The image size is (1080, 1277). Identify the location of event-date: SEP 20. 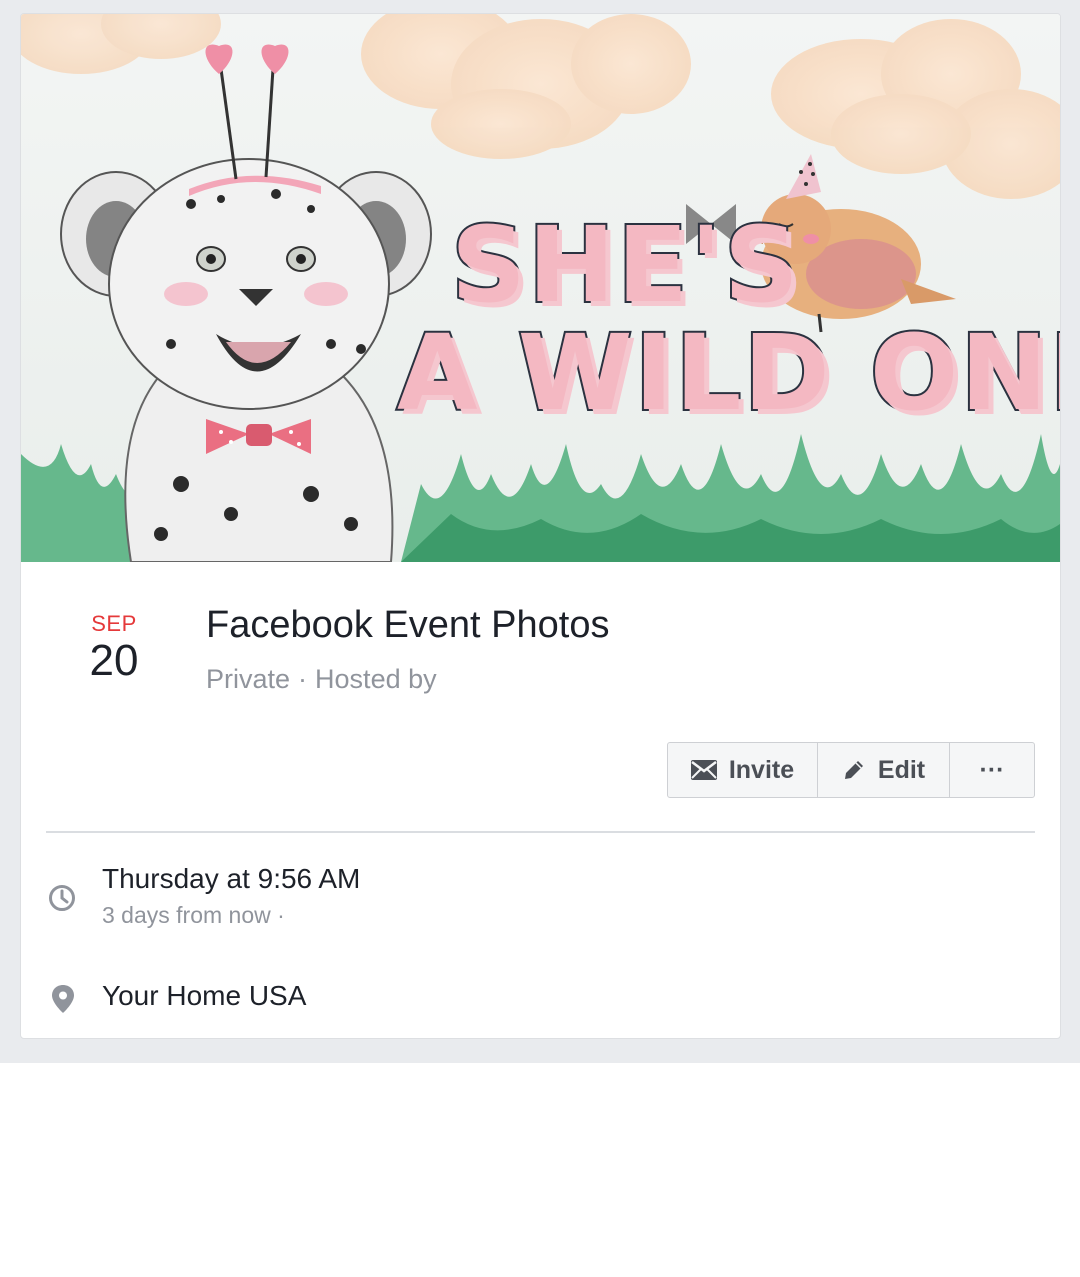
(114, 648).